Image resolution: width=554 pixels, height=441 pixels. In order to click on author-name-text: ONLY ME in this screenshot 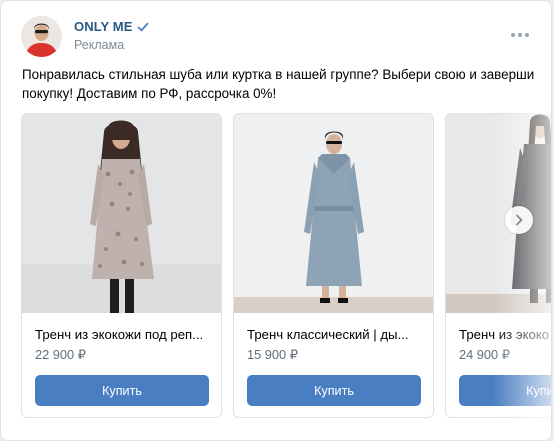, I will do `click(103, 26)`.